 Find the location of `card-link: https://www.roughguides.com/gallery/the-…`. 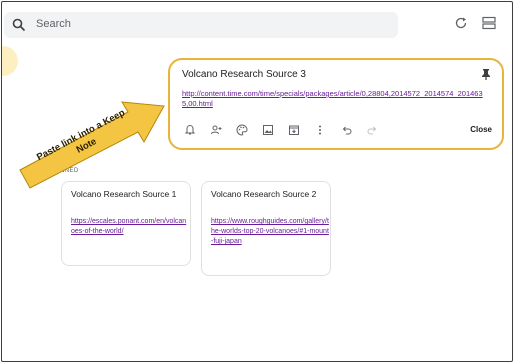

card-link: https://www.roughguides.com/gallery/the-… is located at coordinates (270, 232).